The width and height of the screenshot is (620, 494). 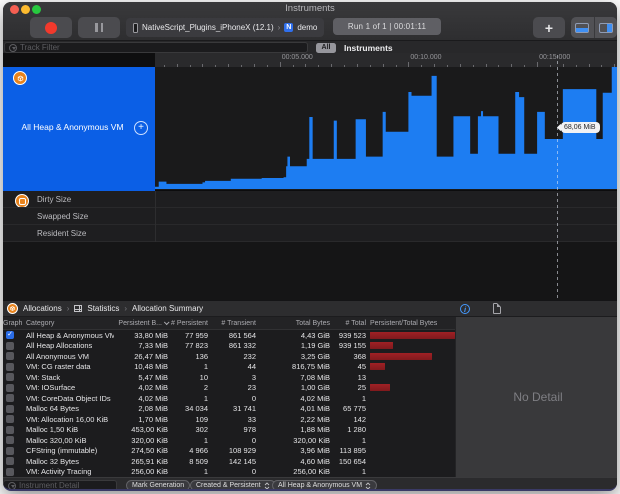 I want to click on track-allocations-header: All Heap & Anonymous VM +, so click(x=79, y=129).